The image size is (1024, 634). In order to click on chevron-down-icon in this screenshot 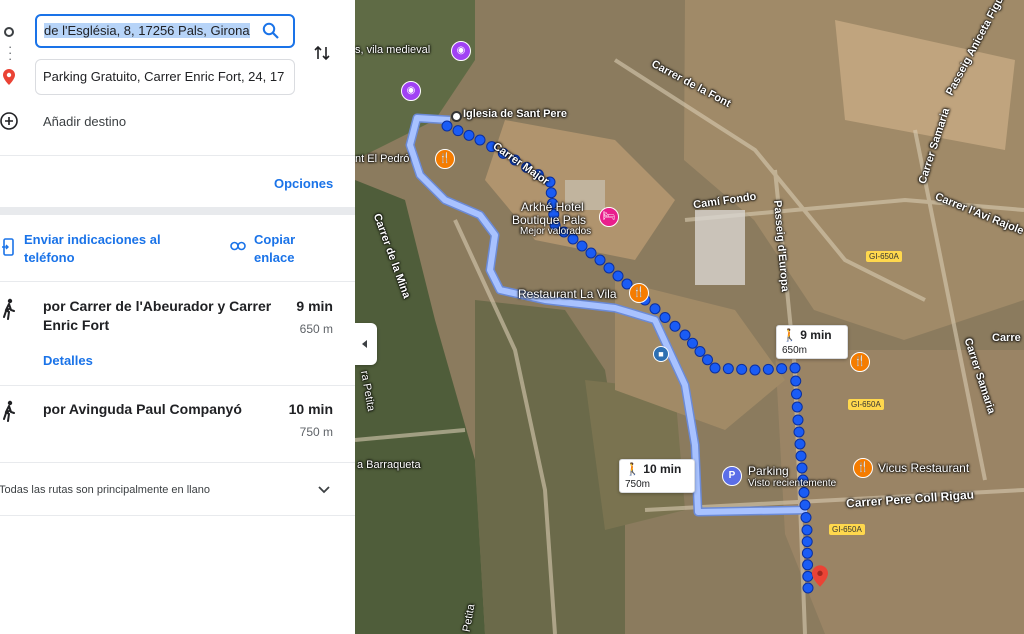, I will do `click(324, 490)`.